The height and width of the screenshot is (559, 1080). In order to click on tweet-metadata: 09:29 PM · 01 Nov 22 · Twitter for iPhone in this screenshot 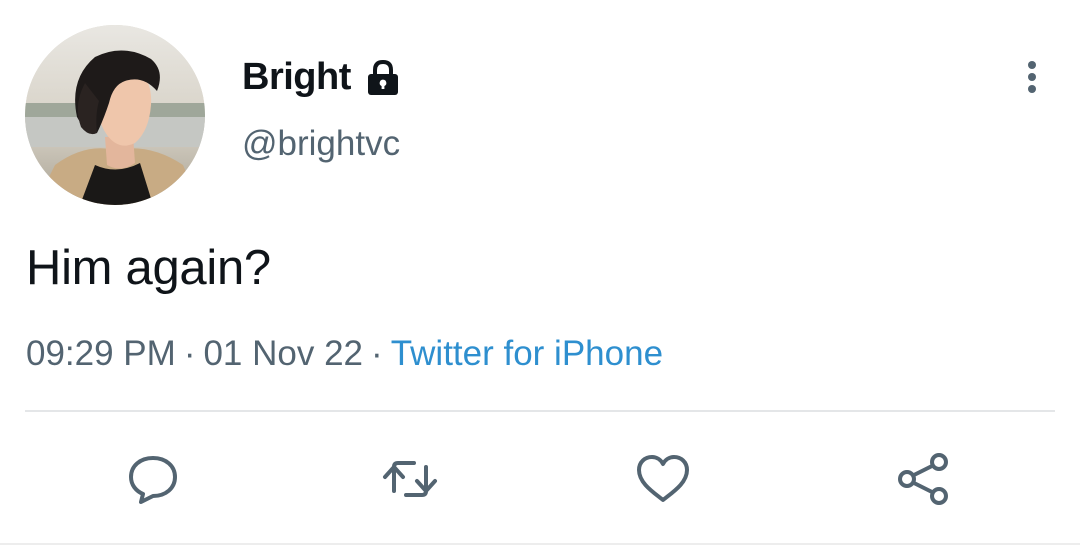, I will do `click(344, 354)`.